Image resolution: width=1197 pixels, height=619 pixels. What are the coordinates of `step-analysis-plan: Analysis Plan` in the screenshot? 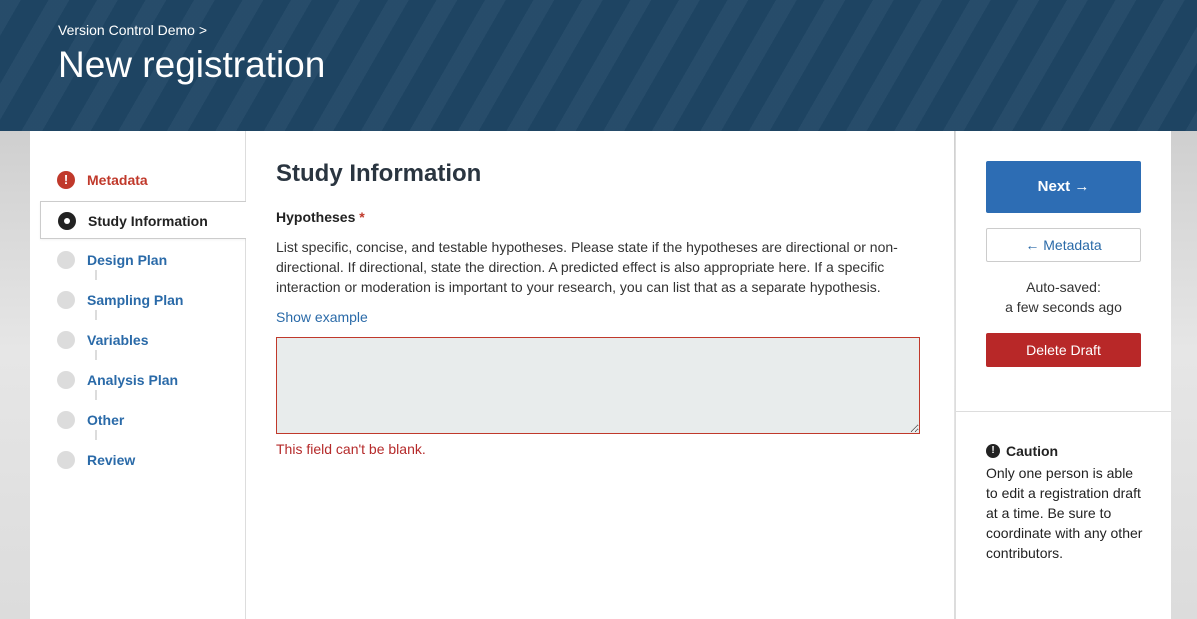 It's located at (137, 380).